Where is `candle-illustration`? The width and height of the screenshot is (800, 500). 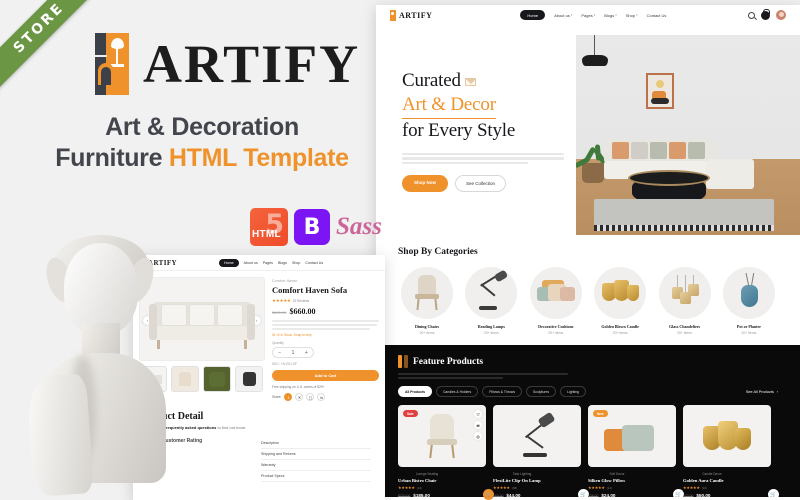
candle-illustration is located at coordinates (727, 436).